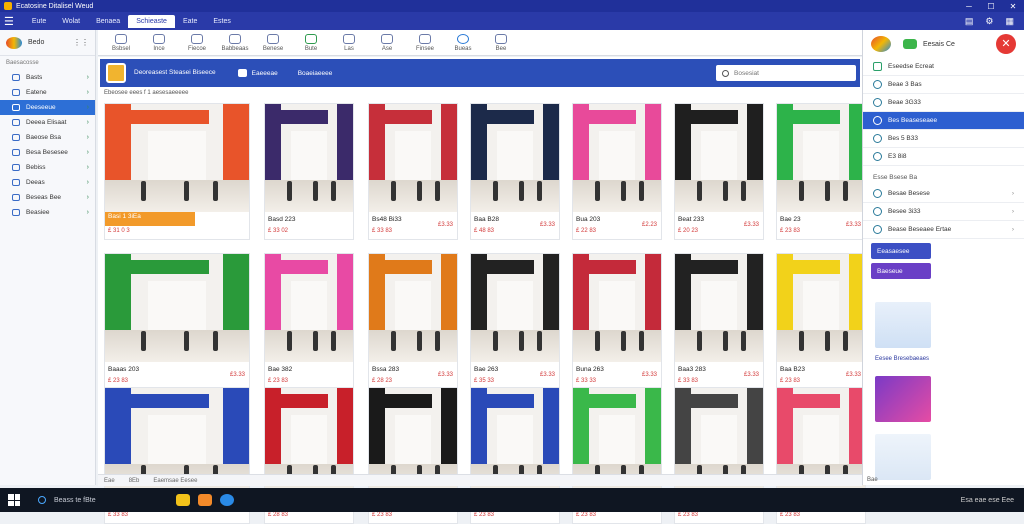 Image resolution: width=1024 pixels, height=524 pixels. What do you see at coordinates (387, 42) in the screenshot?
I see `toolbar-button: Ase` at bounding box center [387, 42].